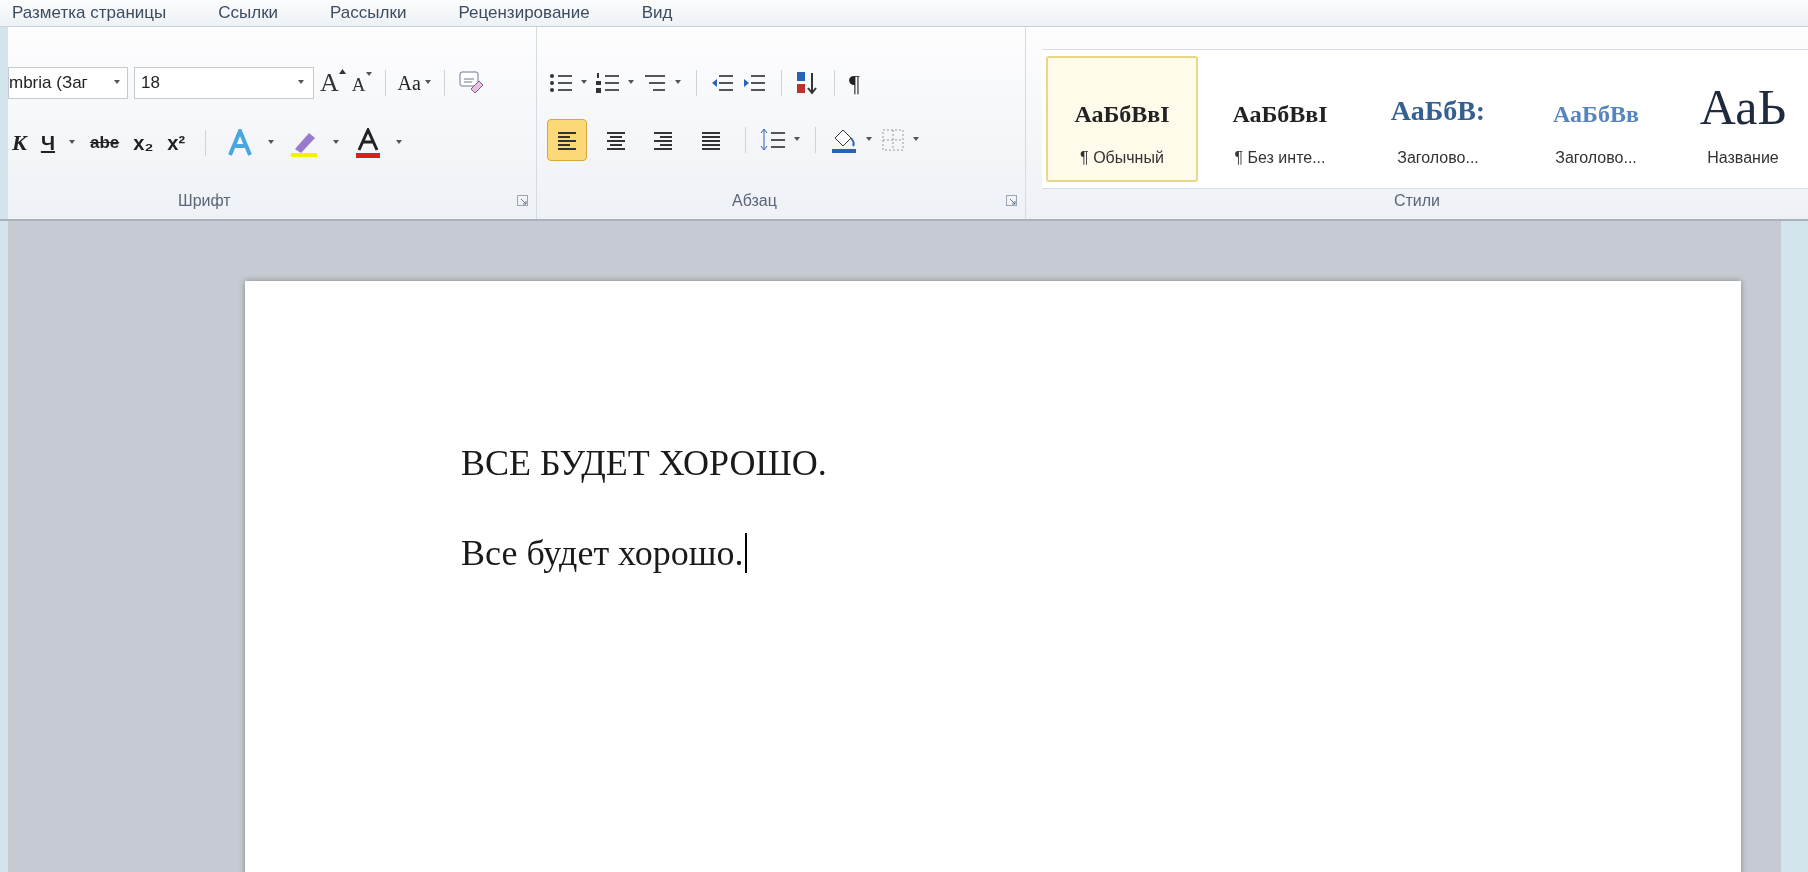 This screenshot has width=1808, height=872. I want to click on ribbon-tab: Вид, so click(657, 13).